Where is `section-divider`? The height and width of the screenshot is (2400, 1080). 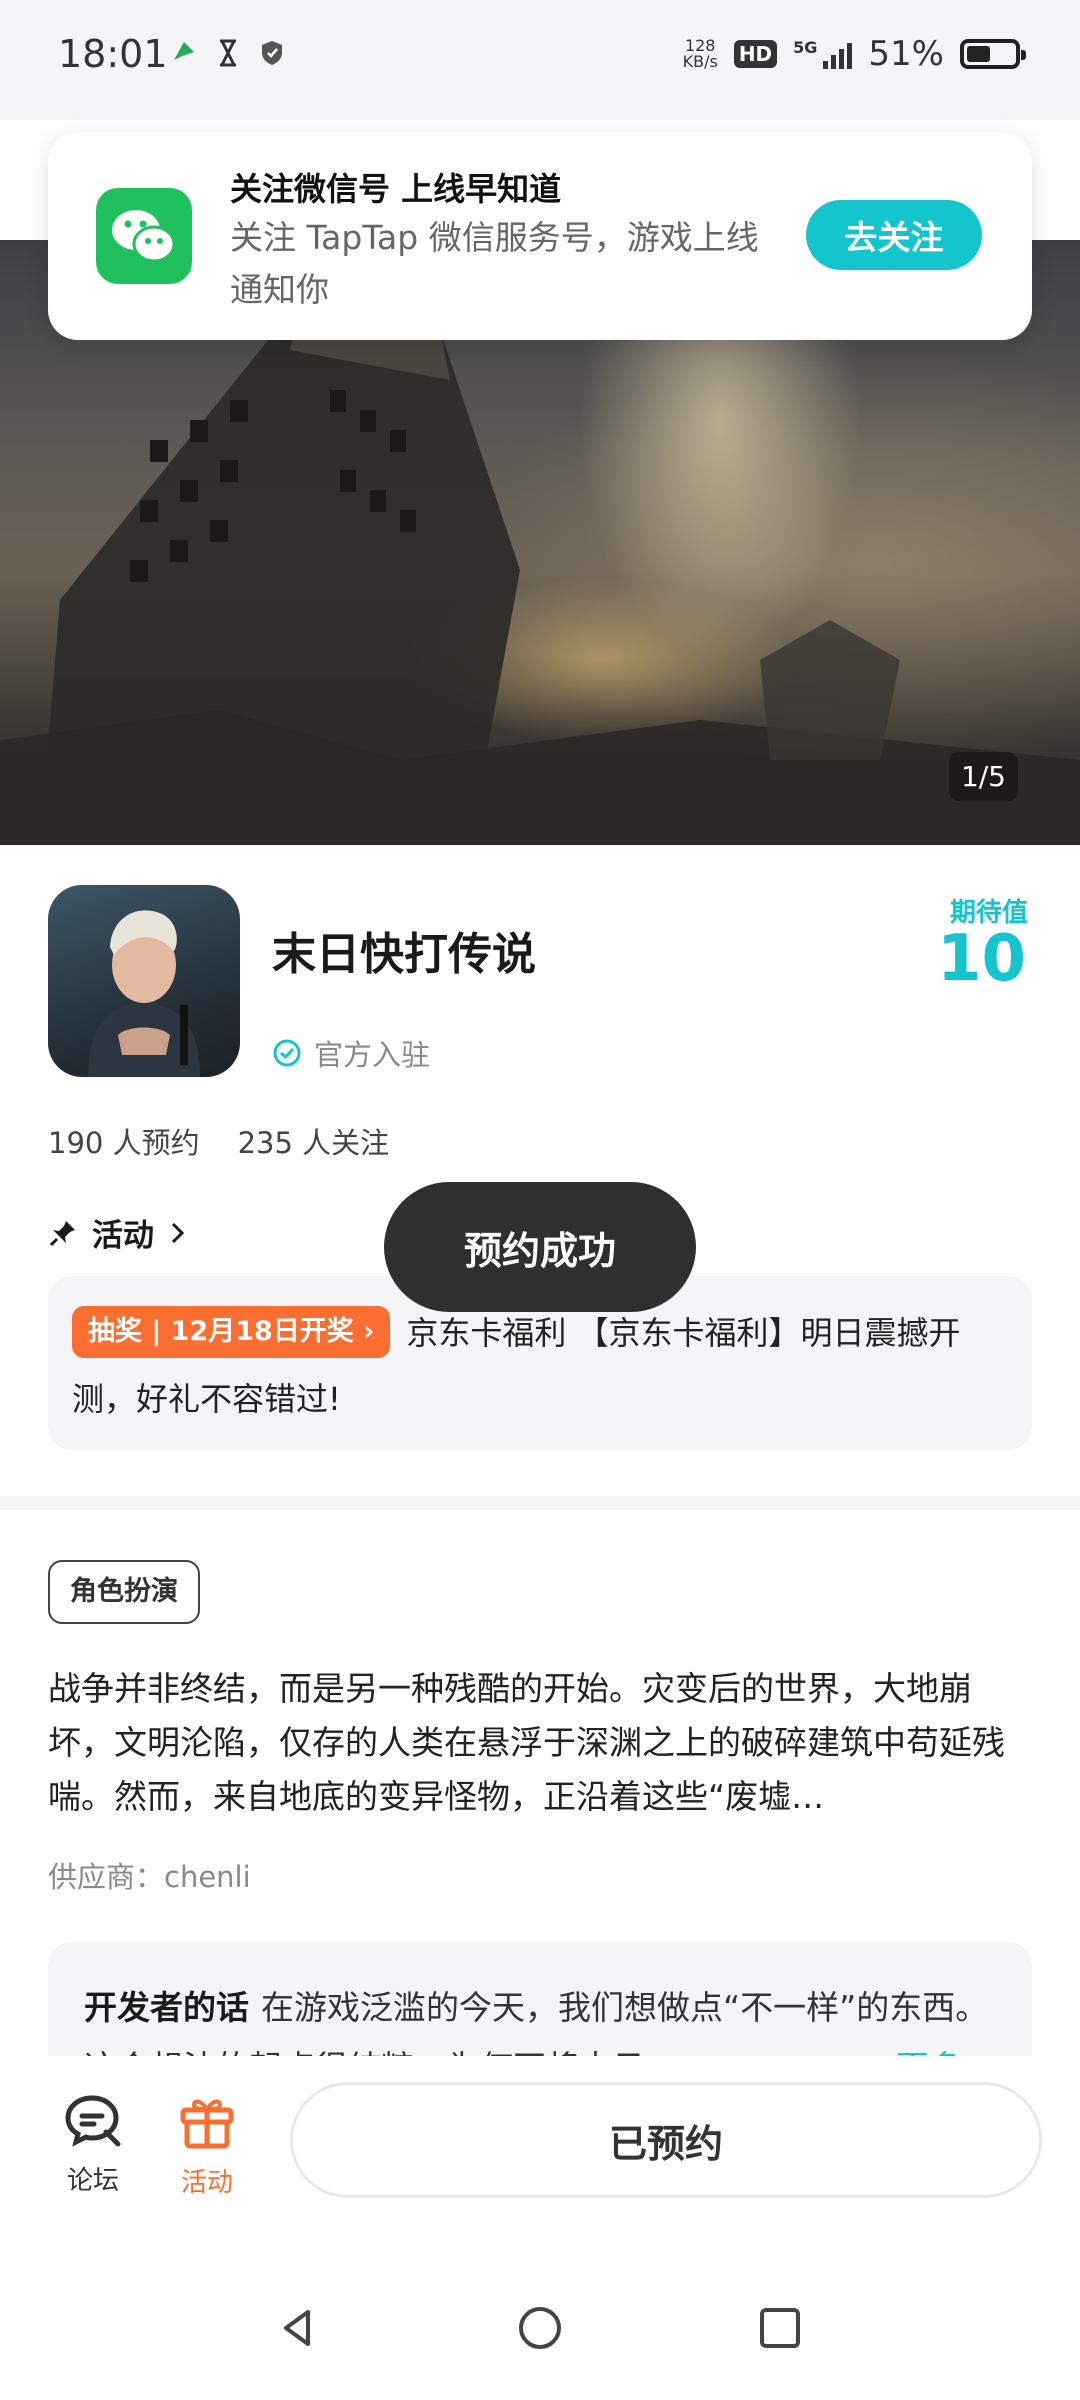 section-divider is located at coordinates (540, 1503).